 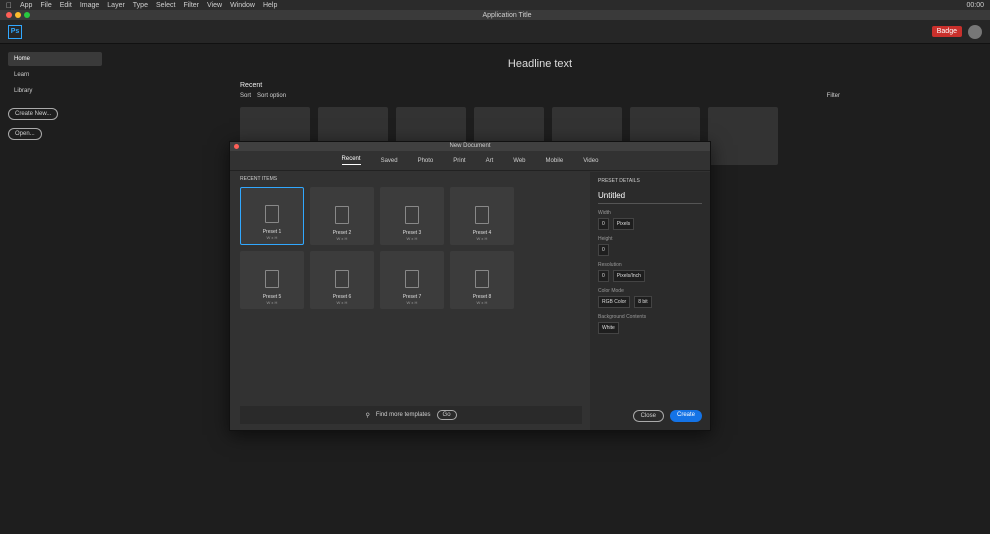 I want to click on tab-recent: Recent, so click(x=351, y=160).